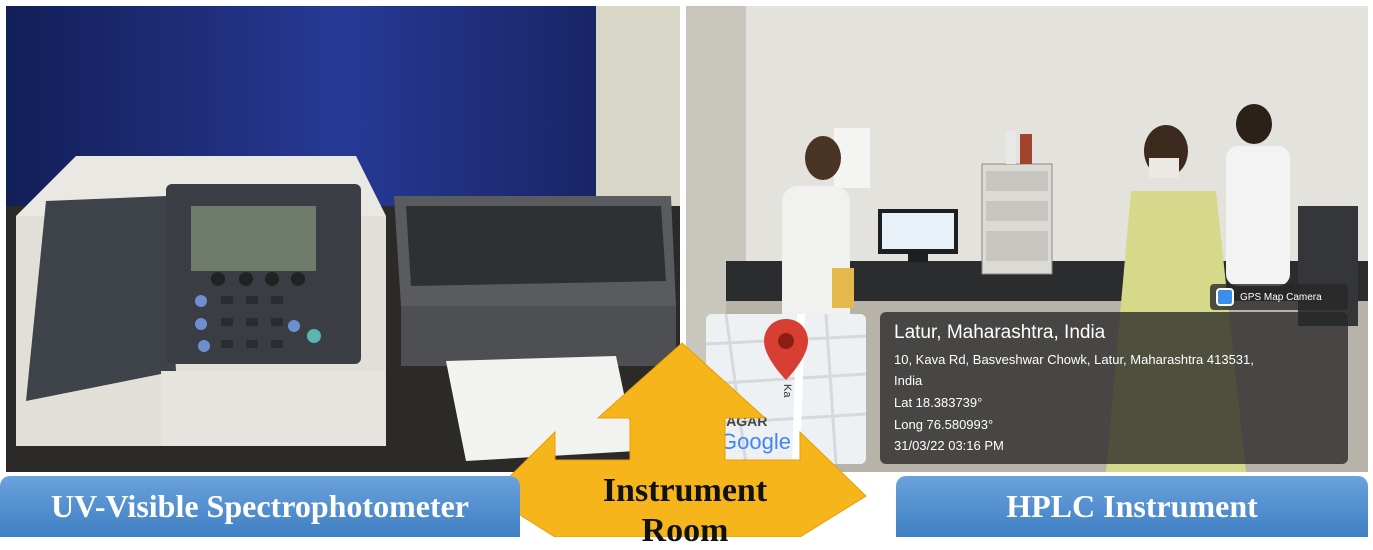 This screenshot has width=1373, height=550. Describe the element at coordinates (685, 490) in the screenshot. I see `instrument-room-label-line1: Instrument` at that location.